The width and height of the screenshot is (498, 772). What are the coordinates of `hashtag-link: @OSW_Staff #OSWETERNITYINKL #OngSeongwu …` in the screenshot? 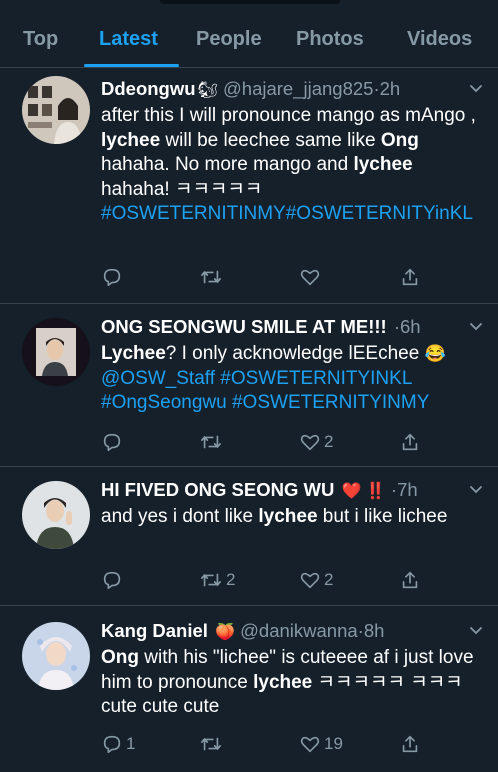 It's located at (265, 391).